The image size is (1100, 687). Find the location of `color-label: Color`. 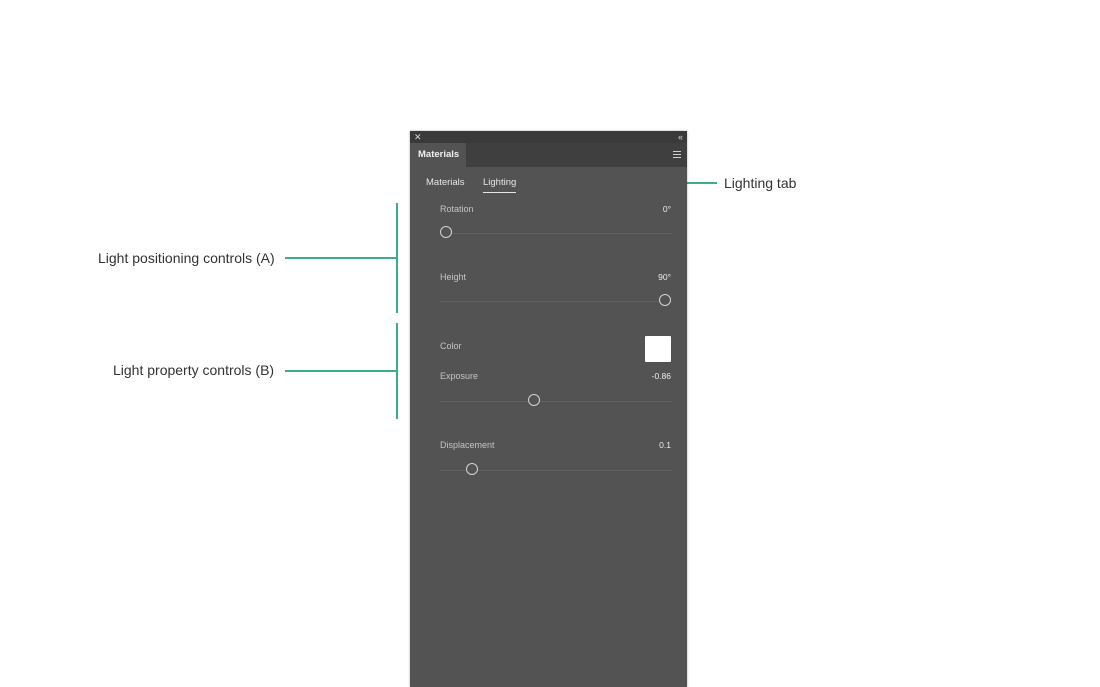

color-label: Color is located at coordinates (451, 346).